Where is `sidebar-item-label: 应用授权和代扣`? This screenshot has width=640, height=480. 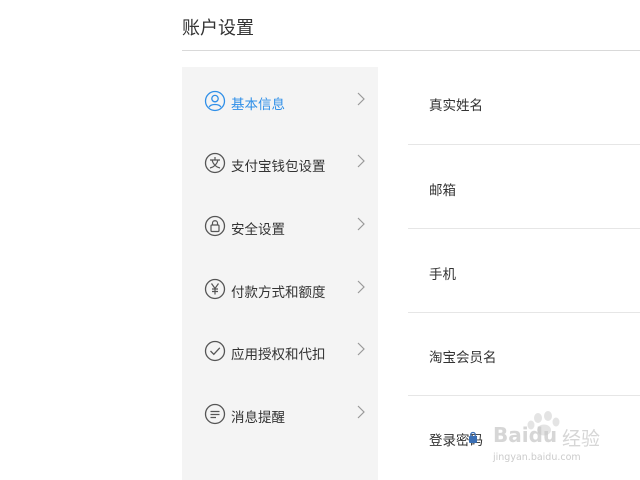
sidebar-item-label: 应用授权和代扣 is located at coordinates (278, 355).